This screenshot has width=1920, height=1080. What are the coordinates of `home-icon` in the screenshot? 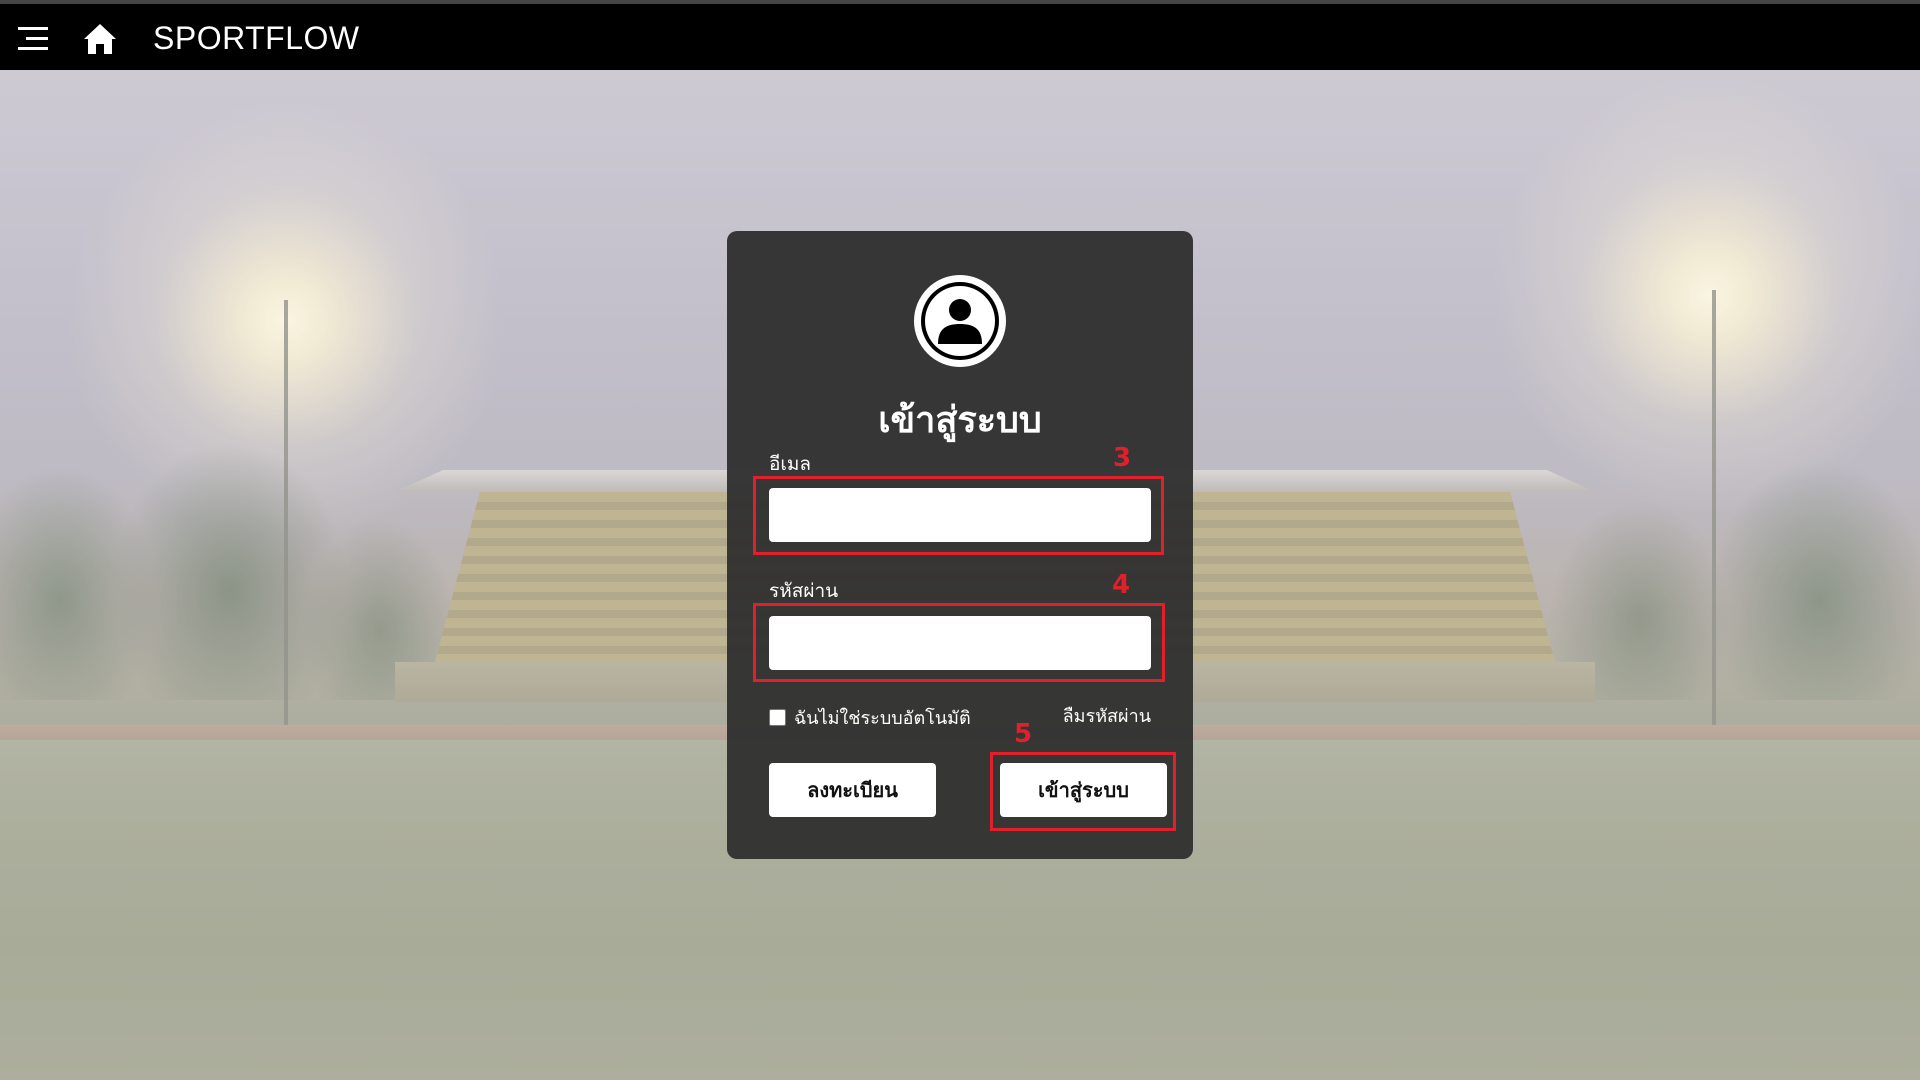 It's located at (100, 39).